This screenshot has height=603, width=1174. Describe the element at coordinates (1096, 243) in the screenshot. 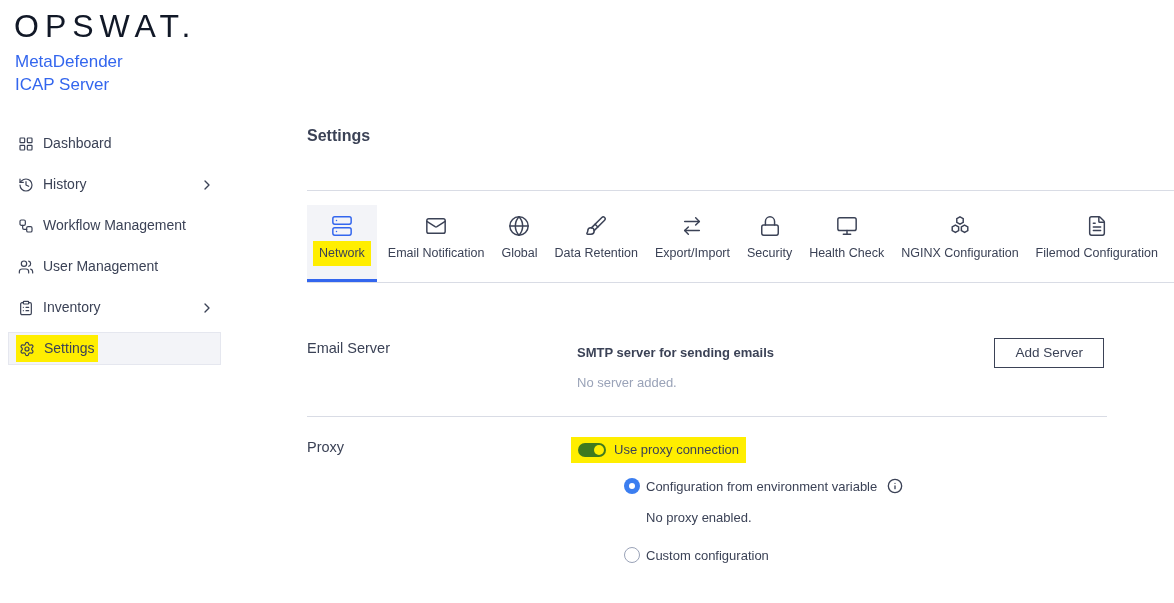

I see `settings-tab: Filemod Configuration` at that location.